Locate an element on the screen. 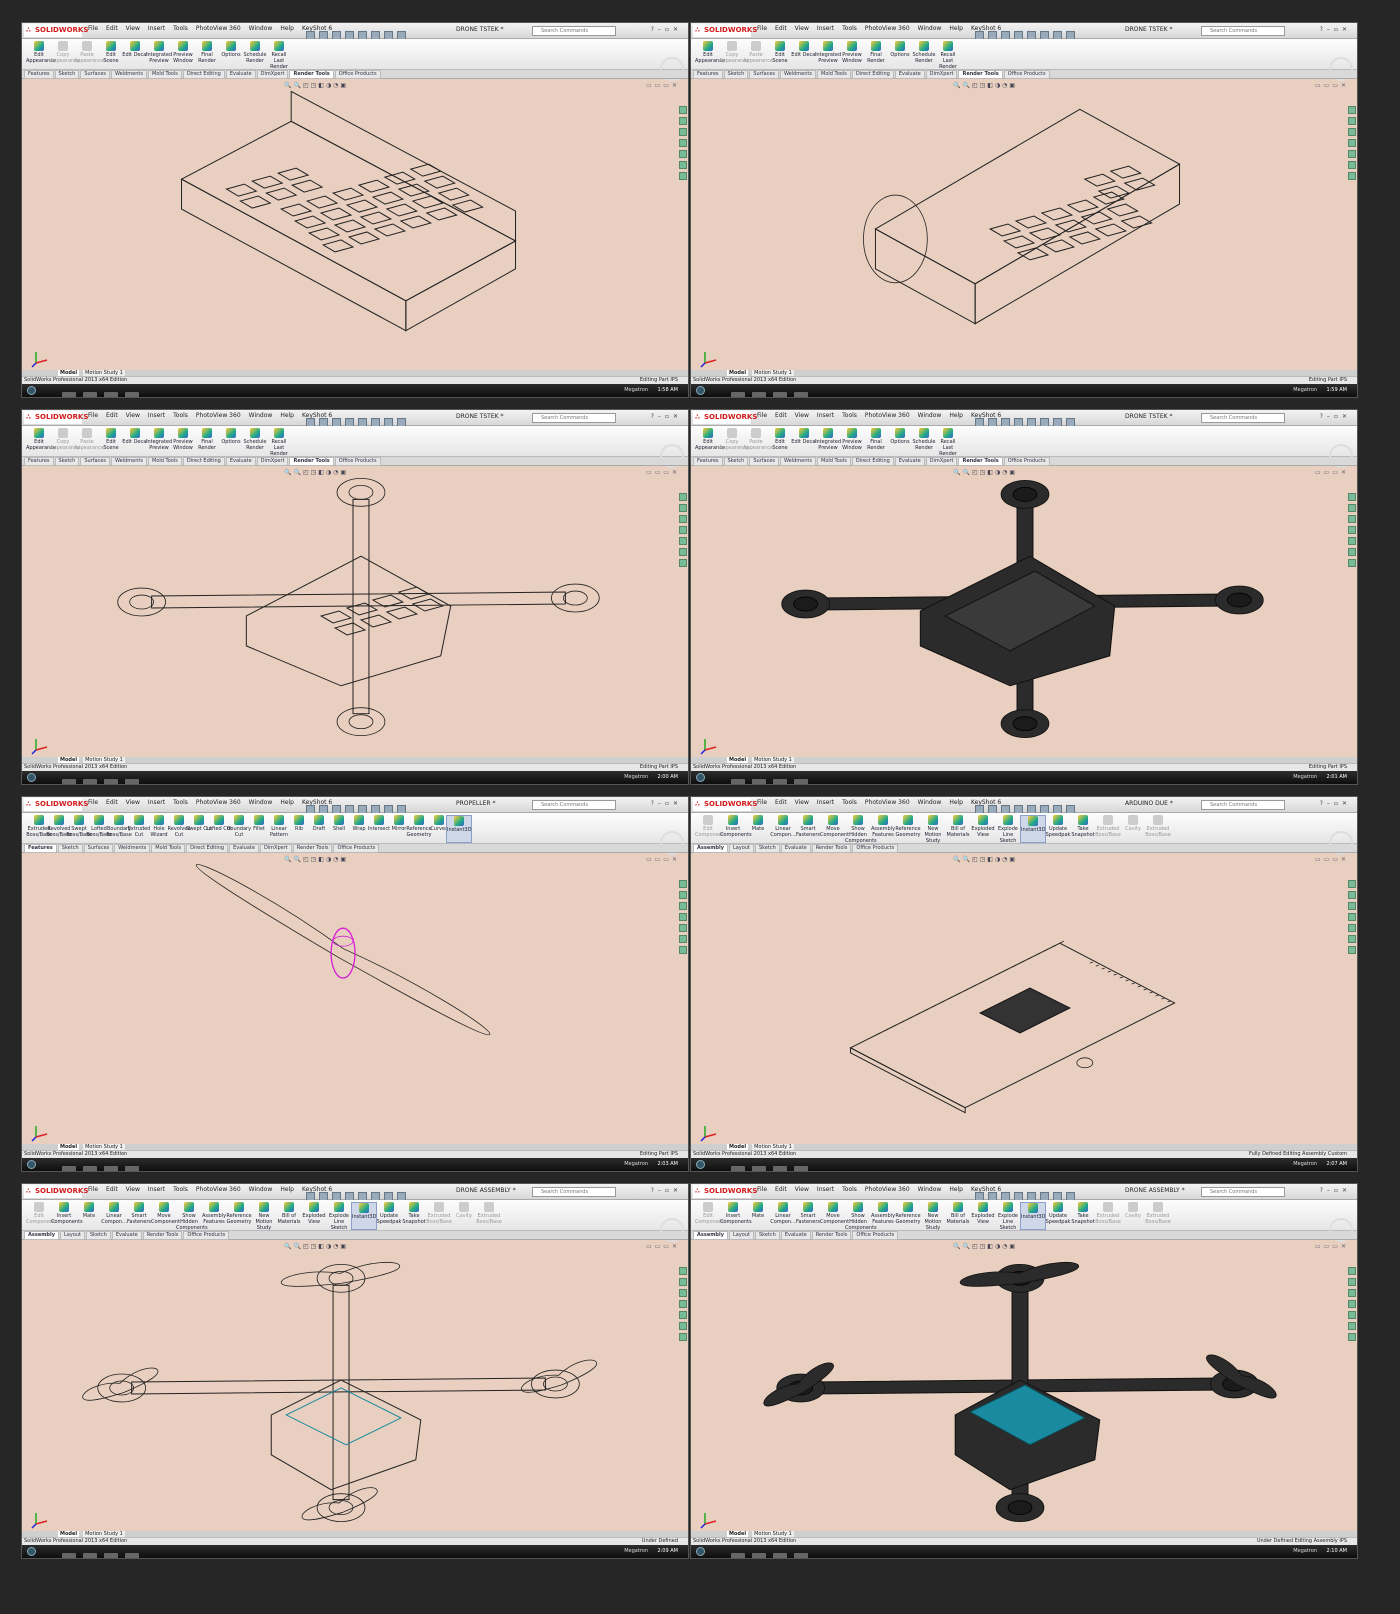  ribbon-button: Insert Components is located at coordinates (67, 1213).